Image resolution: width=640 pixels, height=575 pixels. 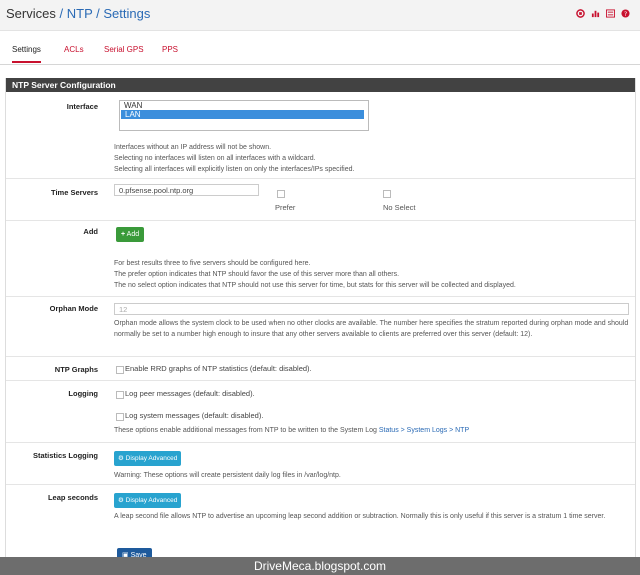 I want to click on noselect-checkbox, so click(x=387, y=194).